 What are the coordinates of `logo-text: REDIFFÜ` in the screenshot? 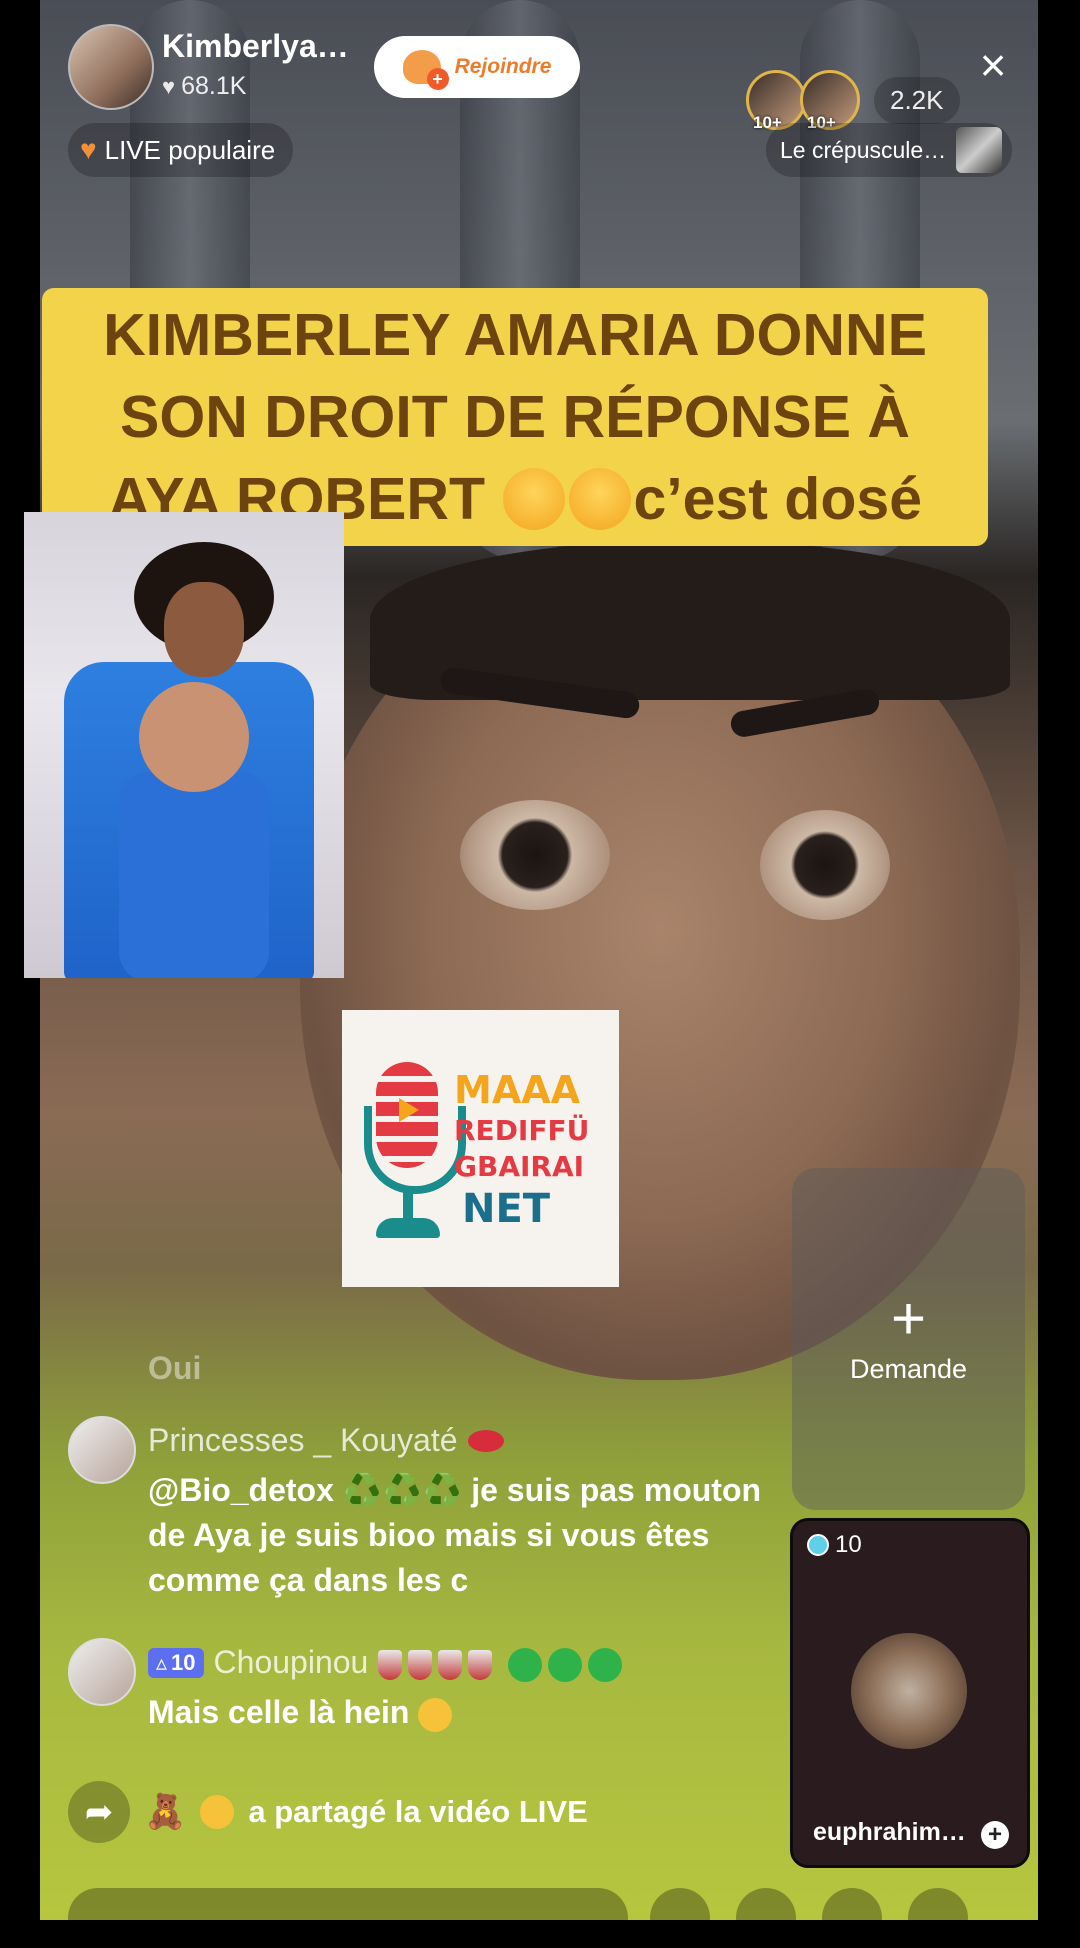 It's located at (522, 1130).